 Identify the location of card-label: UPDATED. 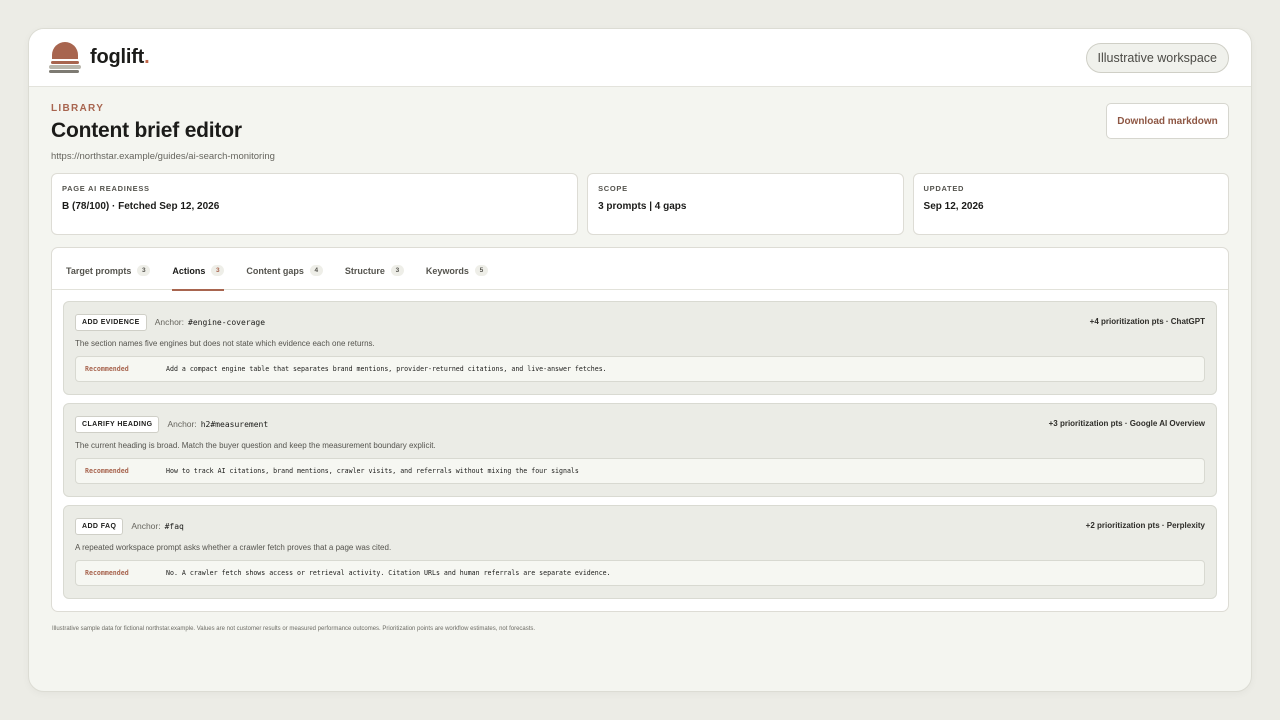
(944, 188).